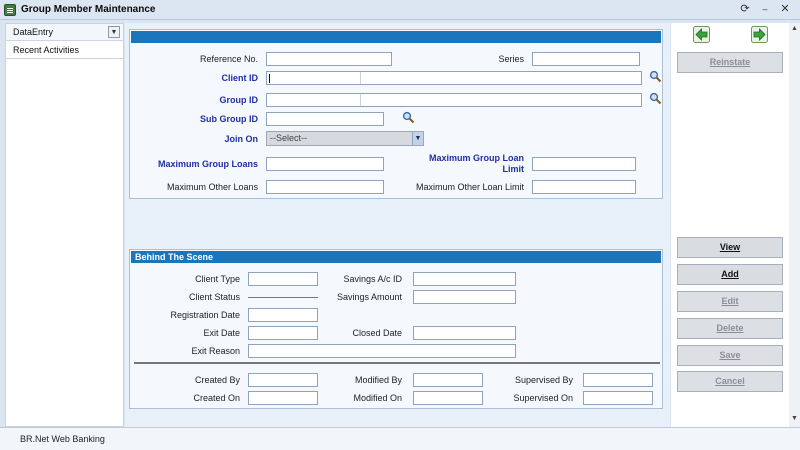 The image size is (800, 450). I want to click on edit-button: Edit, so click(730, 301).